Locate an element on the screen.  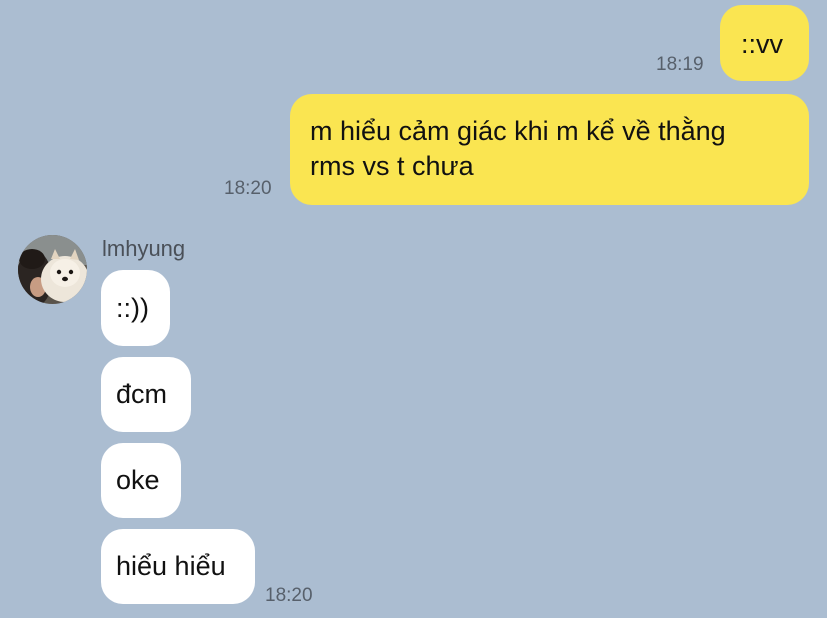
message-text: ::vv is located at coordinates (762, 44).